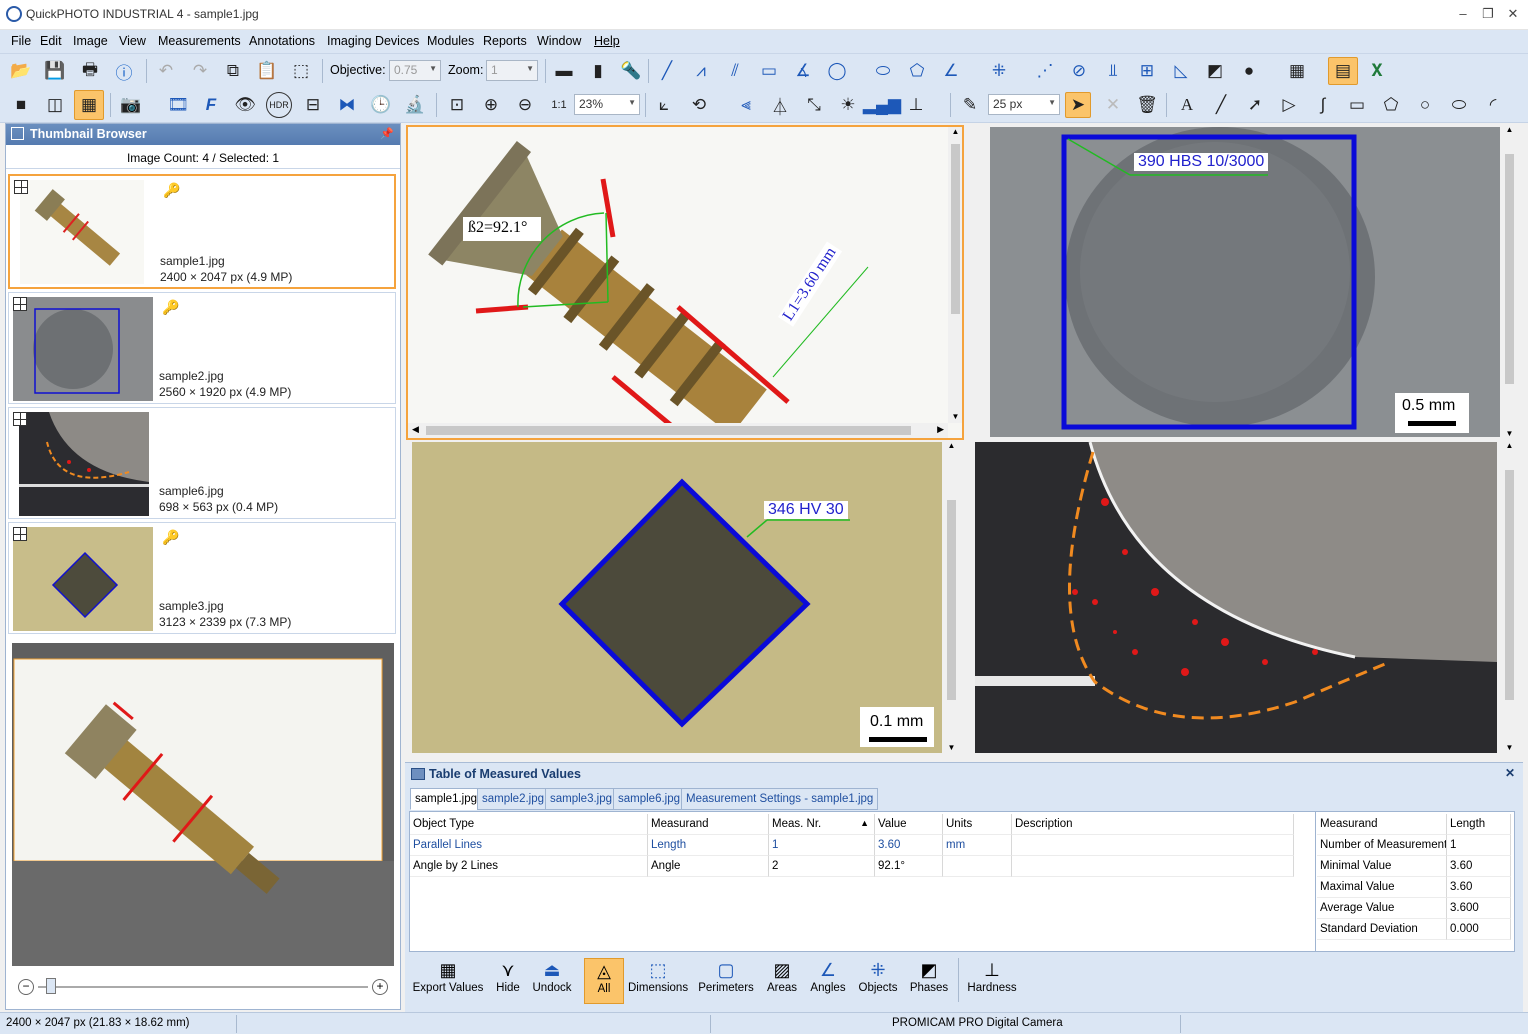 Image resolution: width=1528 pixels, height=1034 pixels. Describe the element at coordinates (55, 105) in the screenshot. I see `dual-view-icon: ◫` at that location.